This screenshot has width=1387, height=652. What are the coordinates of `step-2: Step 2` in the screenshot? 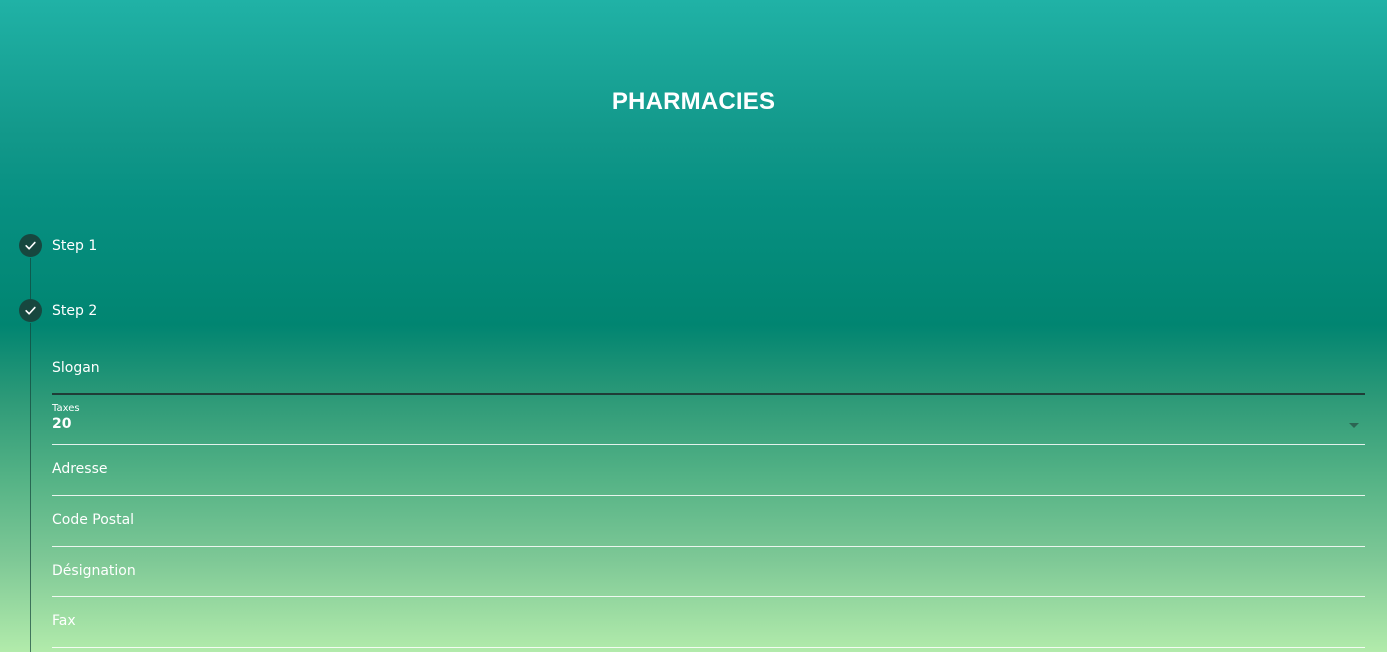 It's located at (58, 310).